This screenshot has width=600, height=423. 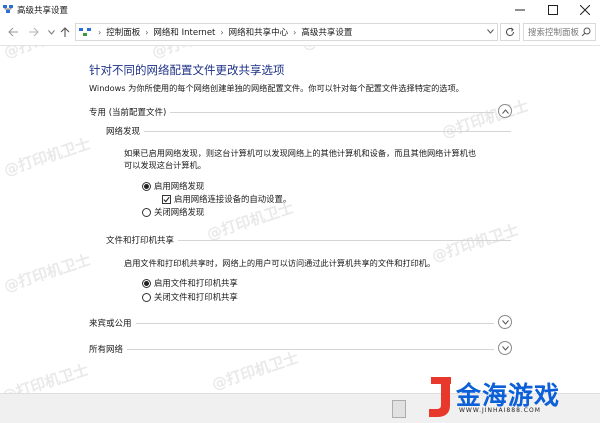 What do you see at coordinates (507, 397) in the screenshot?
I see `brand-logo: 金海游戏 WWW.JINHAI888.COM` at bounding box center [507, 397].